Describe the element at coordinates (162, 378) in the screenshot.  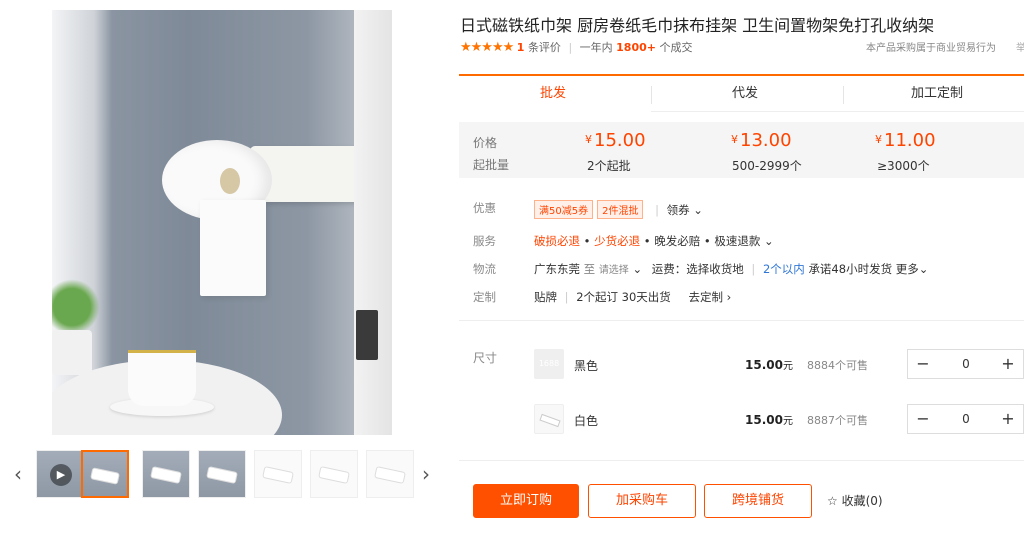
I see `image-cup` at that location.